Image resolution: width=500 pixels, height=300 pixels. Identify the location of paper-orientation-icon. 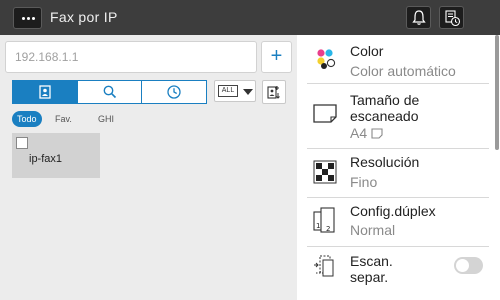
(377, 133).